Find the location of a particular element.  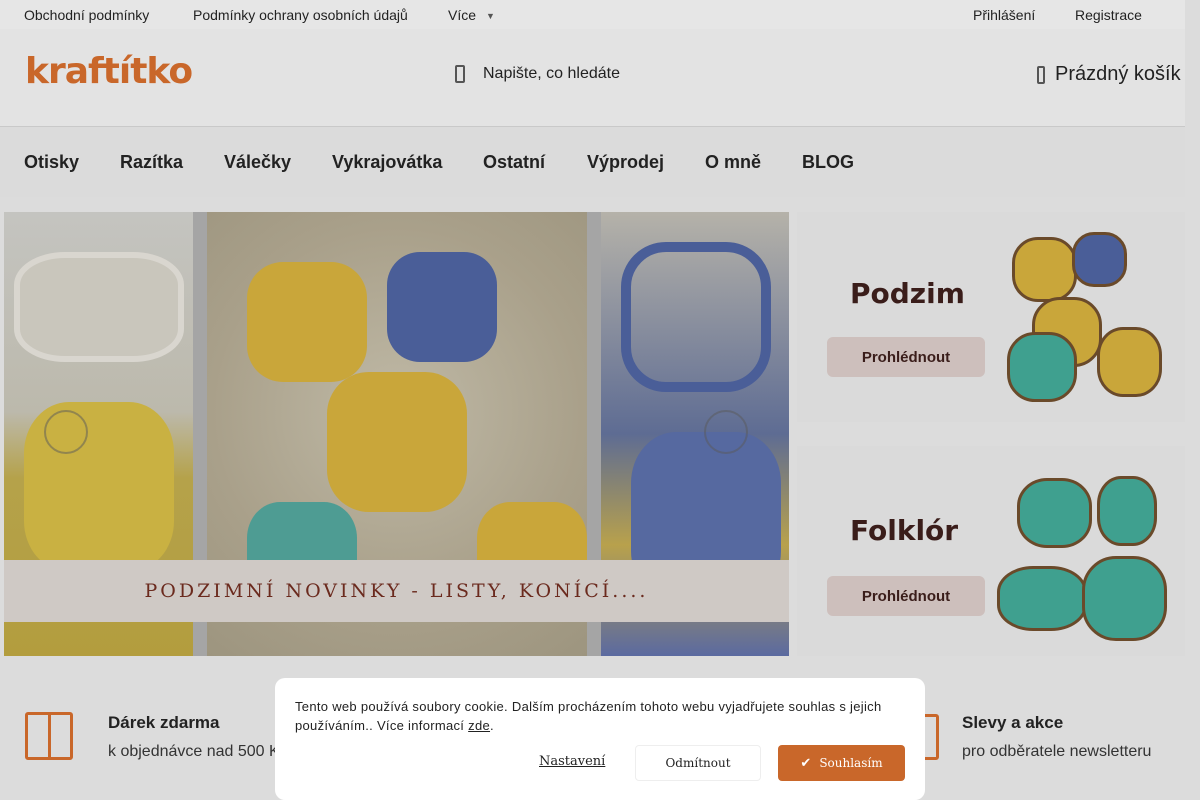

promo-title: Folklór is located at coordinates (904, 530).